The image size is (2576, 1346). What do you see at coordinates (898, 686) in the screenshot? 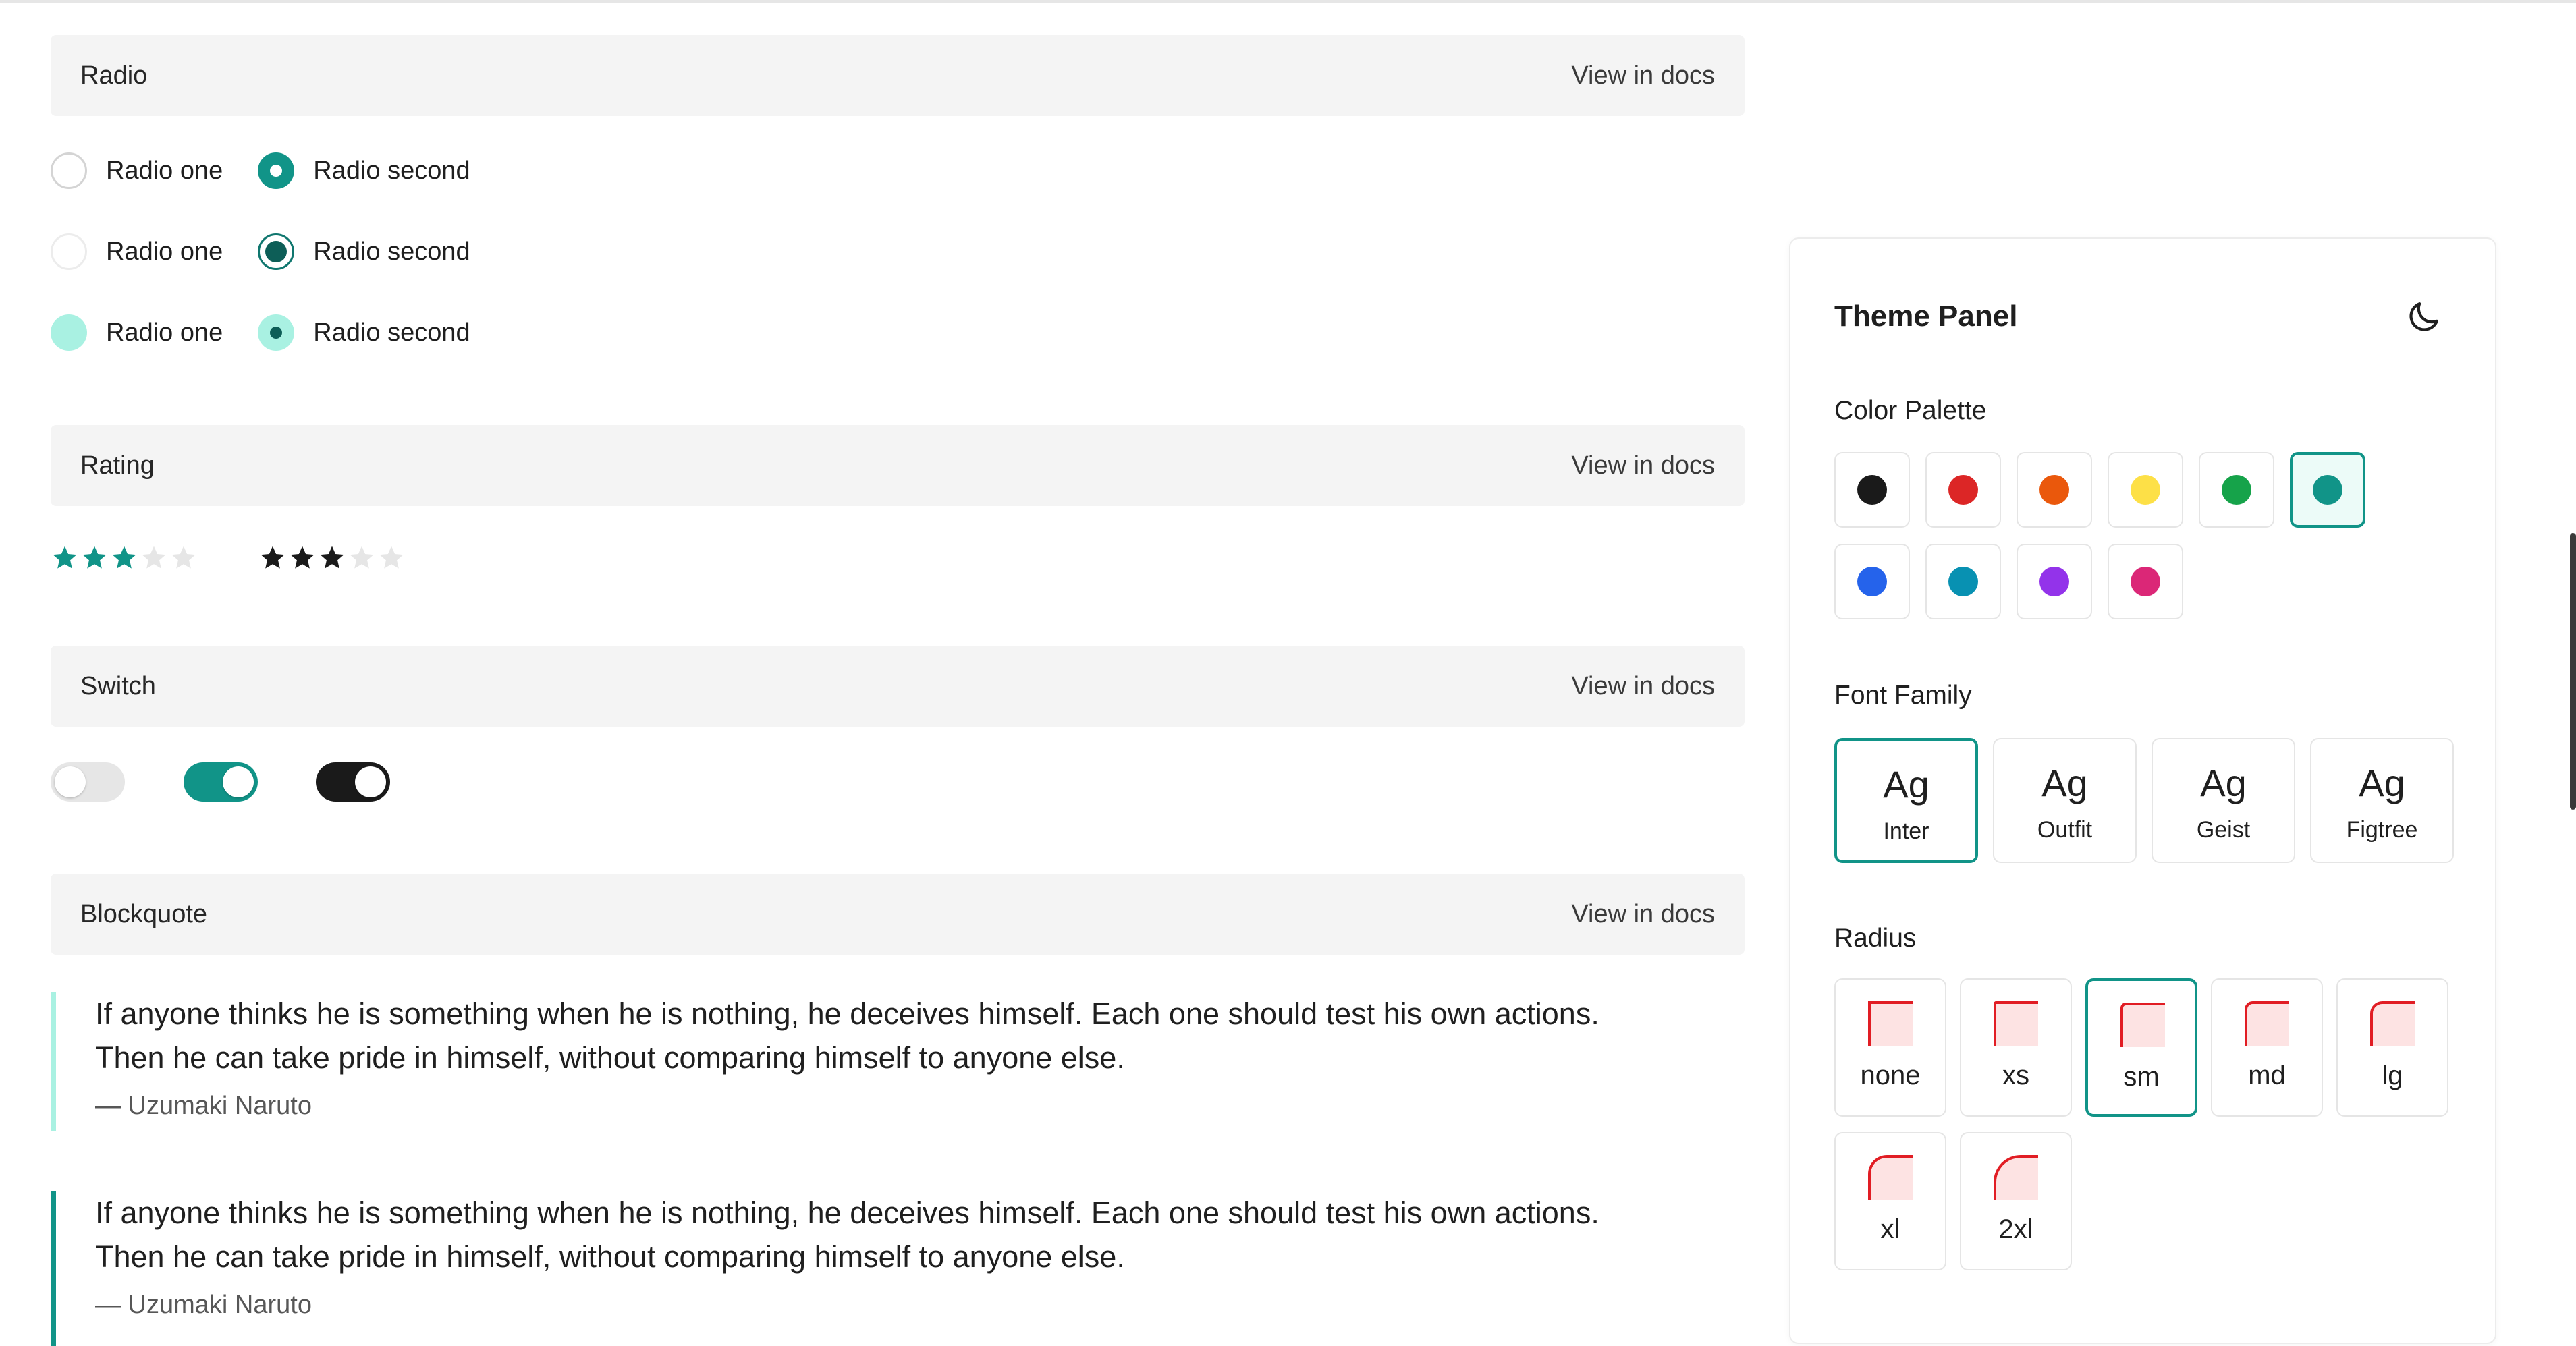
I see `switch-section-header: Switch View in docs` at bounding box center [898, 686].